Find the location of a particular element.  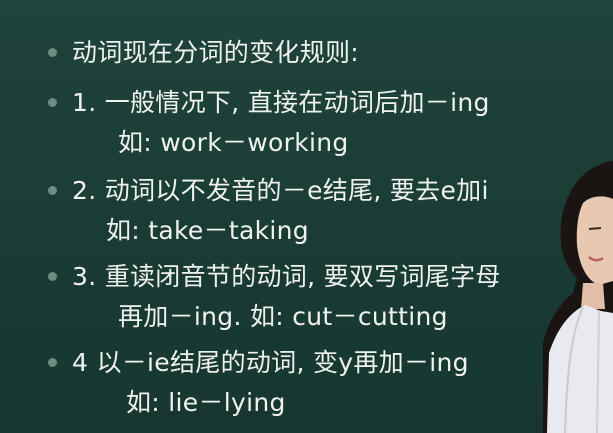

rule-4-text: 4 以－ie结尾的动词, 变y再加－ing is located at coordinates (270, 362).